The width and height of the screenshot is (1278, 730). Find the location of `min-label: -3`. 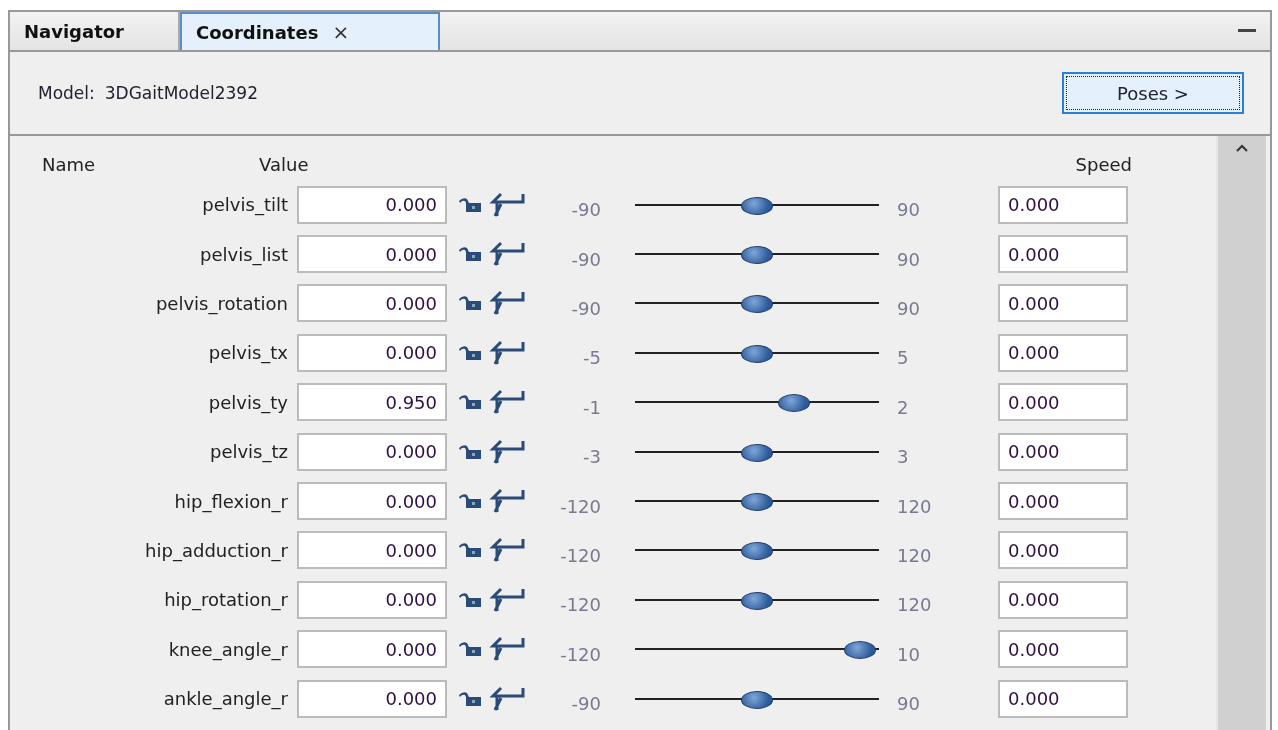

min-label: -3 is located at coordinates (592, 457).